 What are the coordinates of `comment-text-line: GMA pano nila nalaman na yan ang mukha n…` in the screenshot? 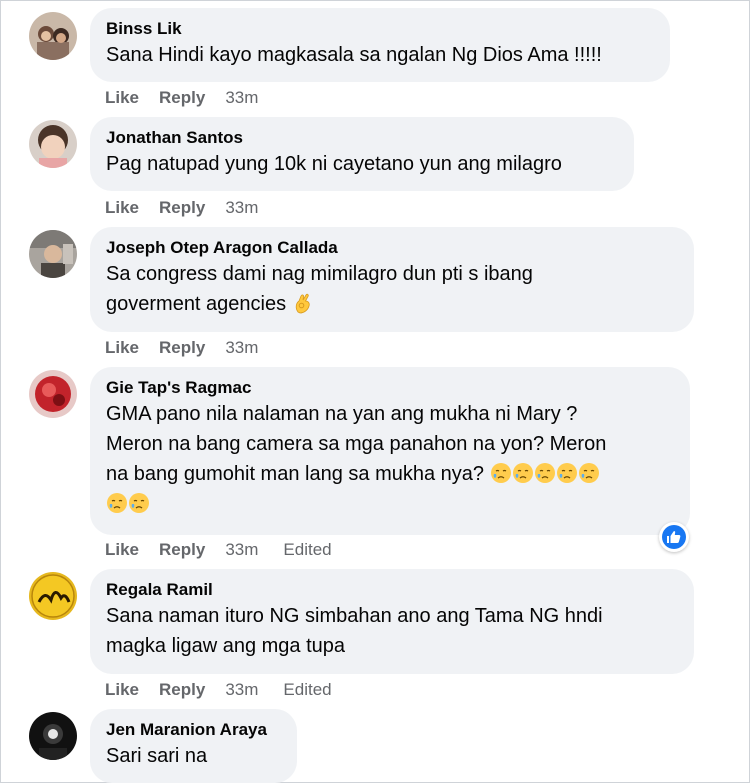 It's located at (342, 414).